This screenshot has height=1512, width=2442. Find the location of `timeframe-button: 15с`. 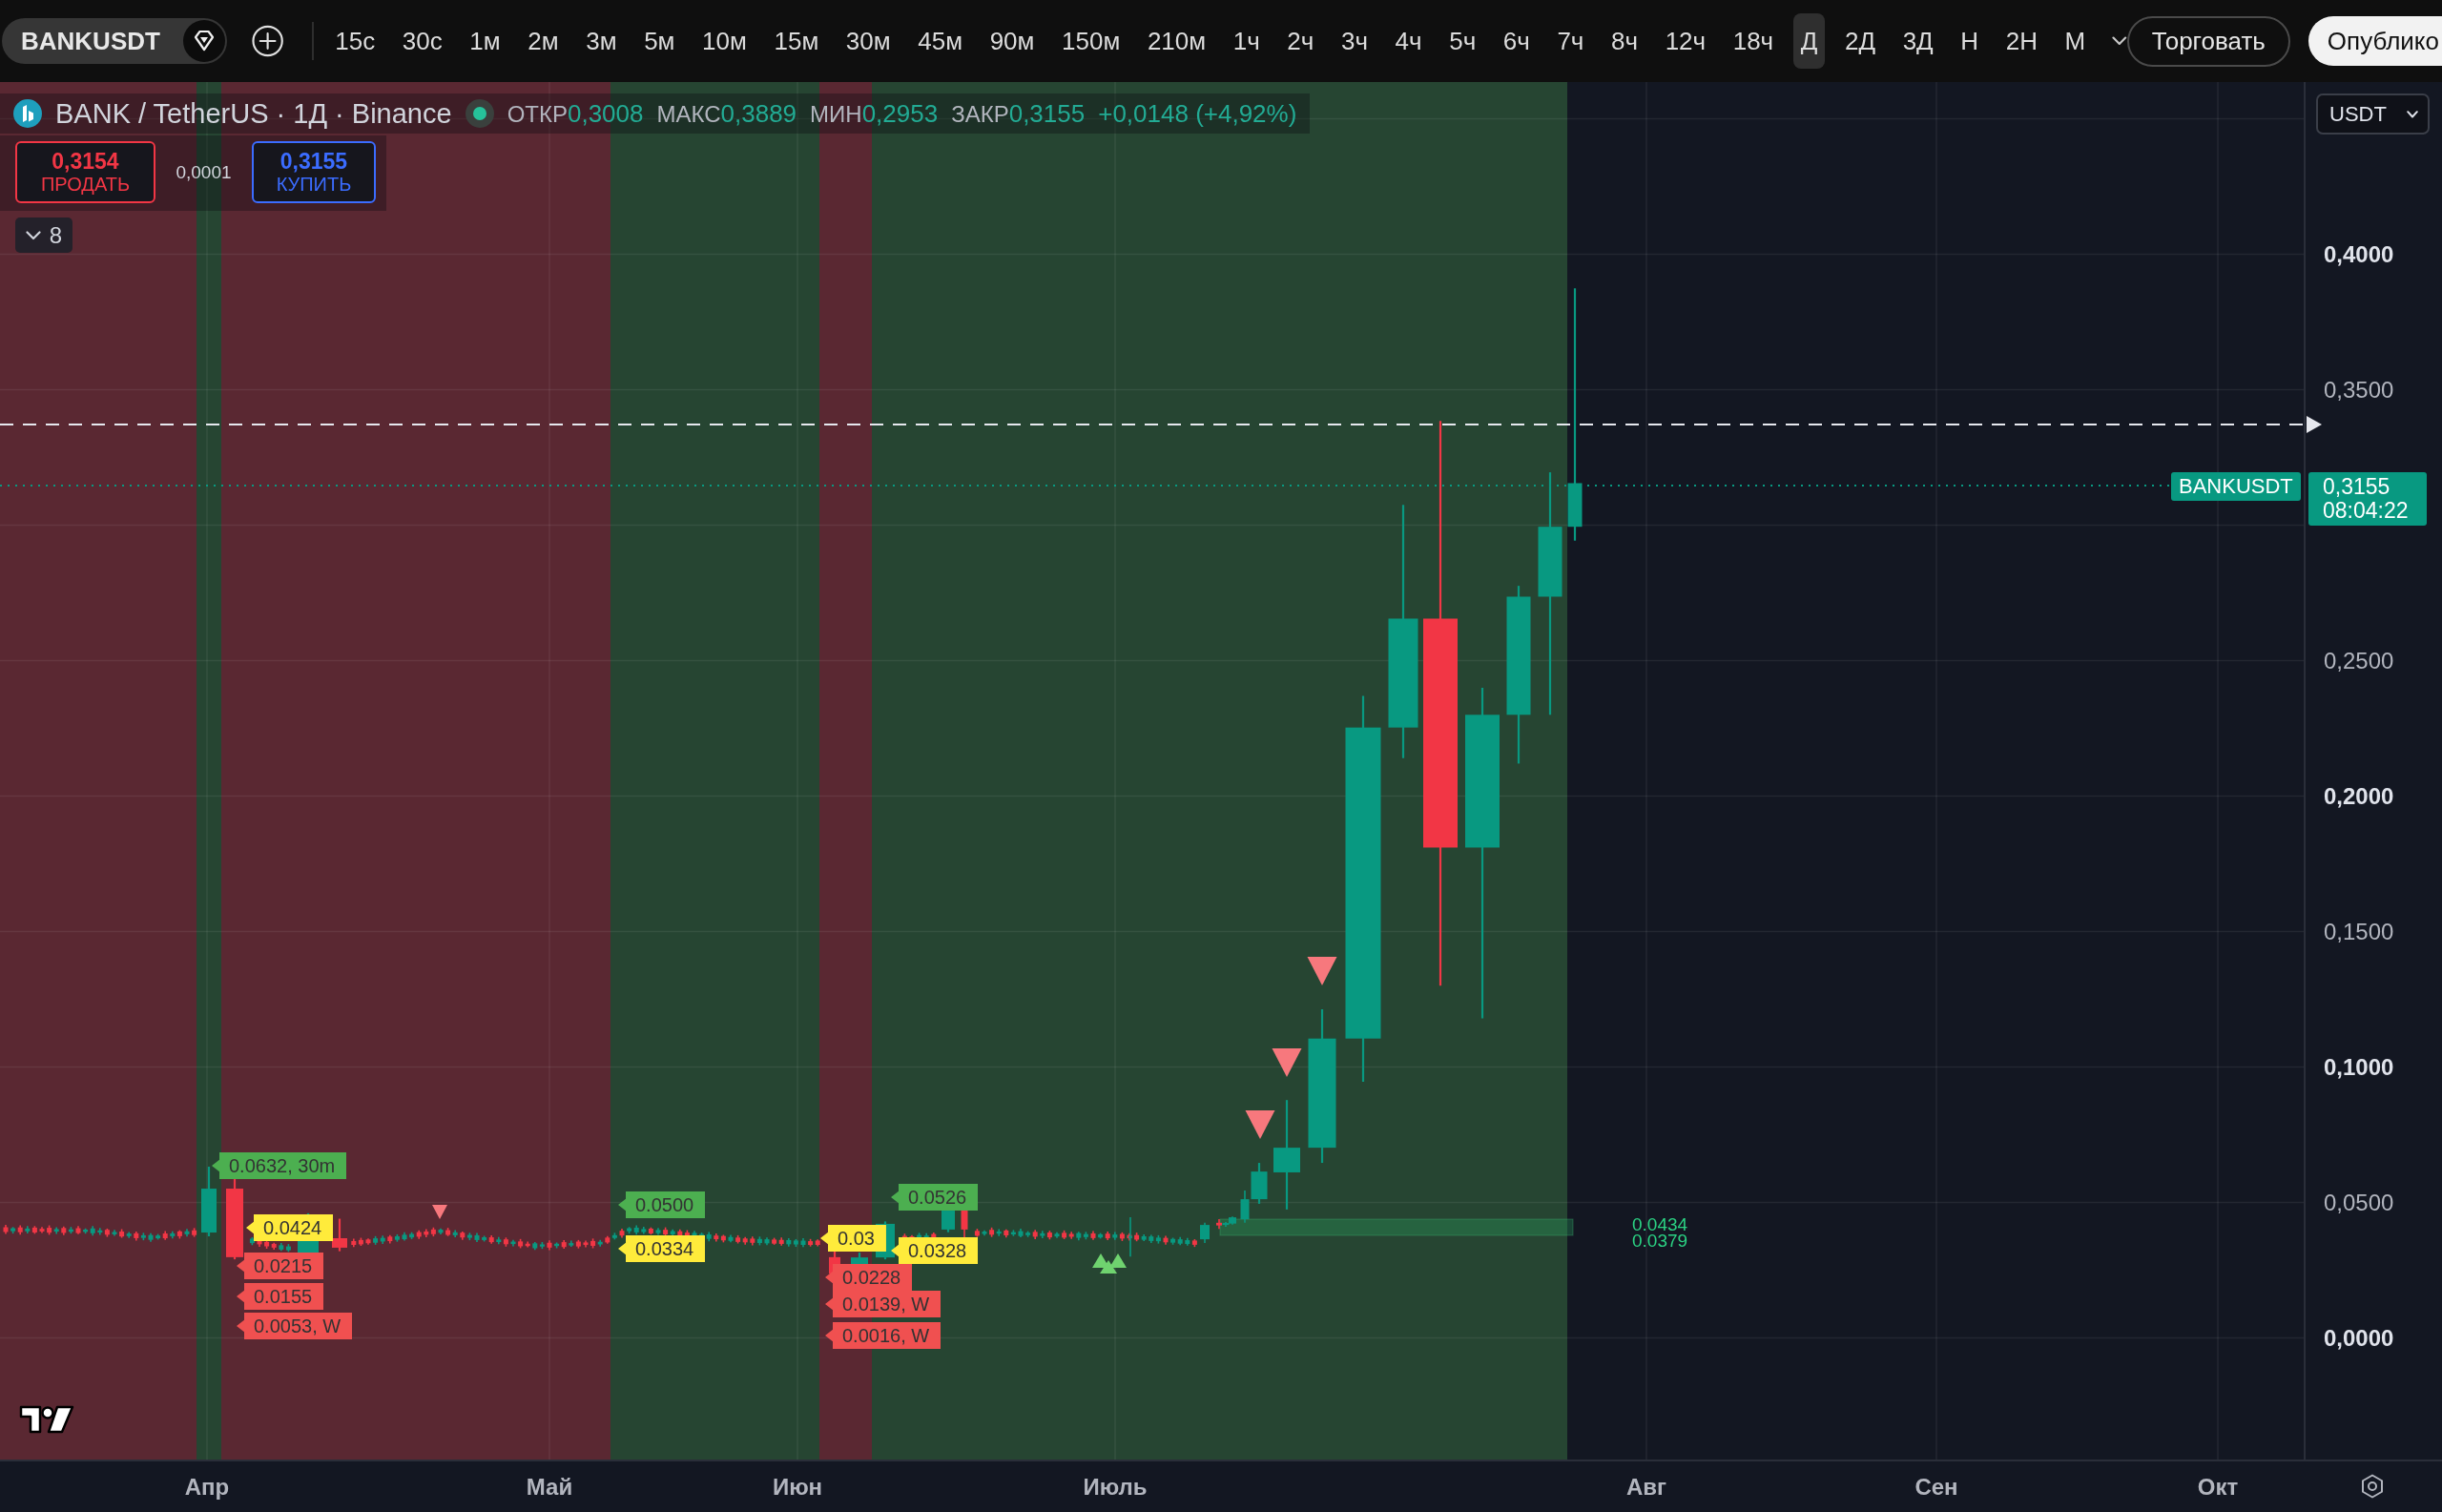

timeframe-button: 15с is located at coordinates (355, 41).